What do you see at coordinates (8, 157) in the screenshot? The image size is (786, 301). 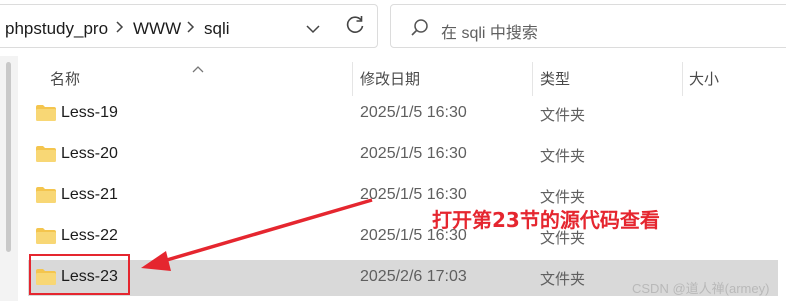 I see `scrollbar-thumb` at bounding box center [8, 157].